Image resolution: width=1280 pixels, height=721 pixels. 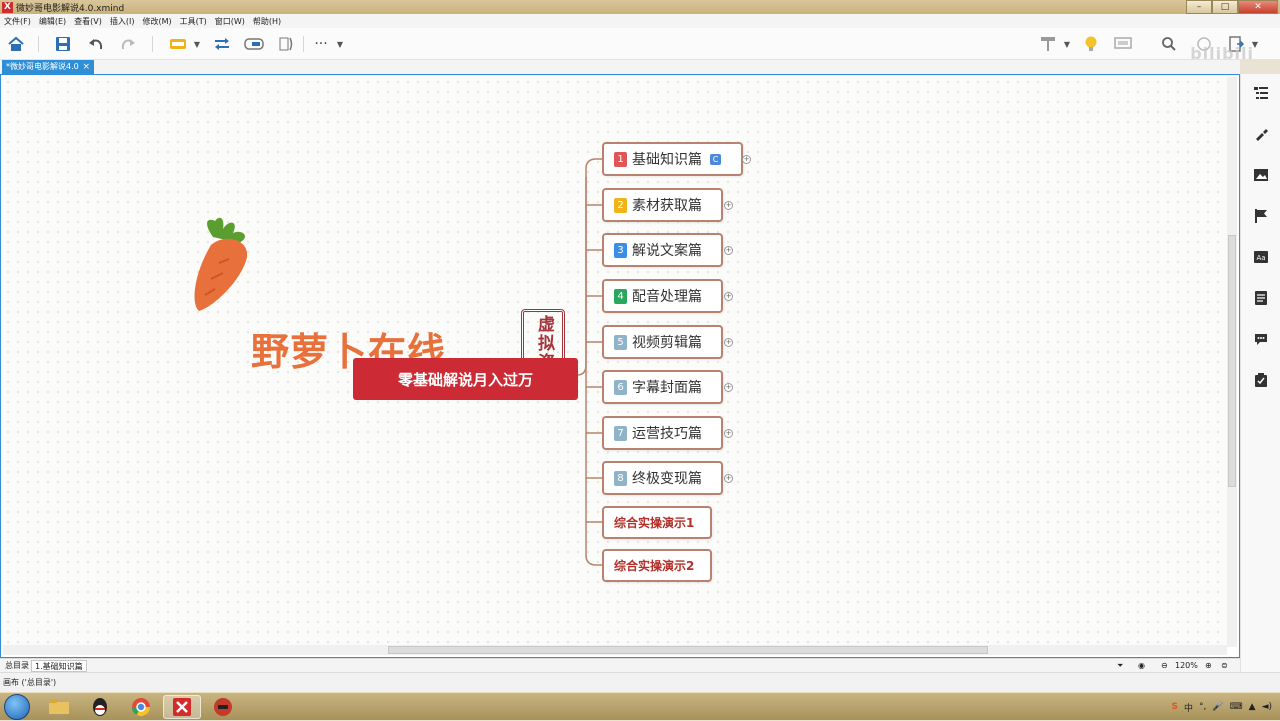 I want to click on topic-8: 8 终极变现篇, so click(x=662, y=478).